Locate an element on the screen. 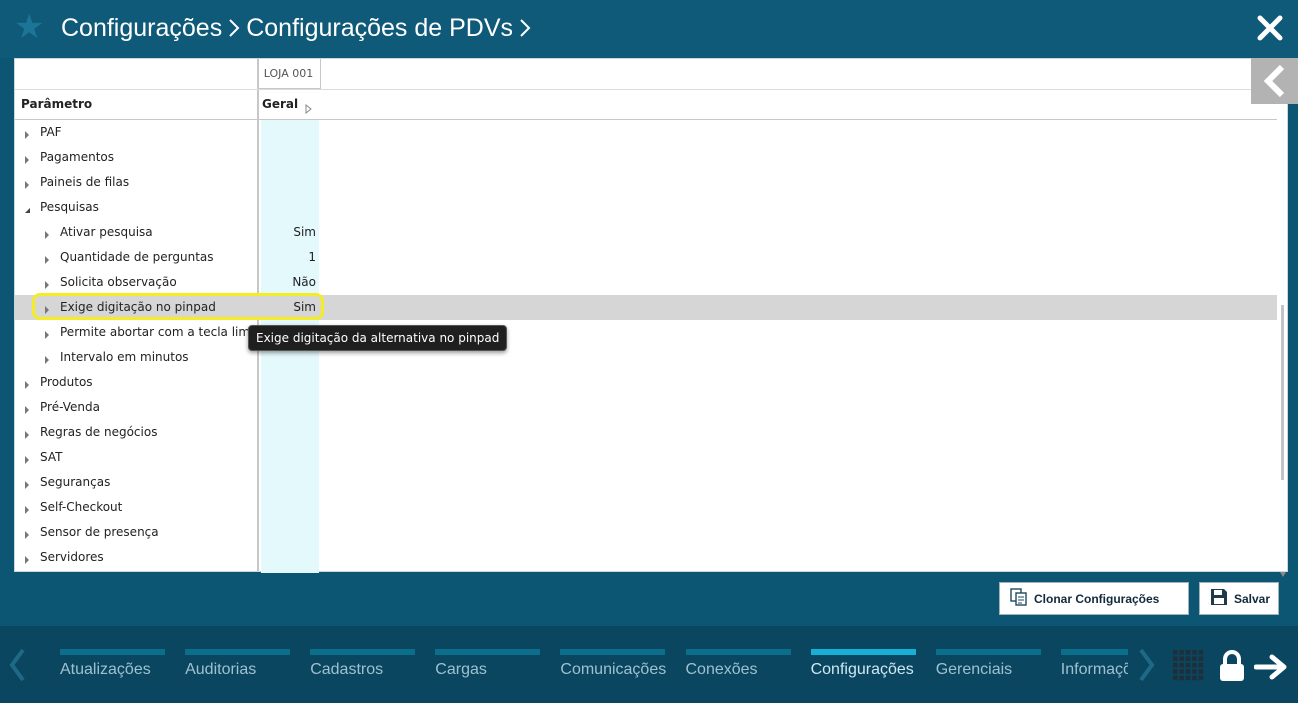  parameter-row: Produtos is located at coordinates (646, 382).